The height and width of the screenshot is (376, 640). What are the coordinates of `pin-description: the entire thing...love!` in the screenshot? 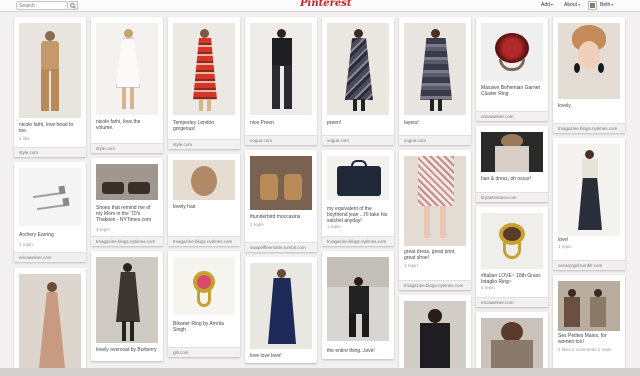 It's located at (351, 351).